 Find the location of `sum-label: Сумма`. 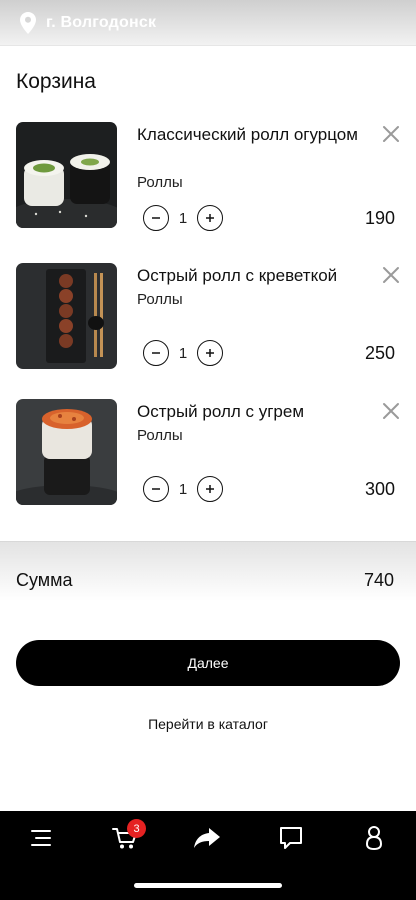

sum-label: Сумма is located at coordinates (44, 580).